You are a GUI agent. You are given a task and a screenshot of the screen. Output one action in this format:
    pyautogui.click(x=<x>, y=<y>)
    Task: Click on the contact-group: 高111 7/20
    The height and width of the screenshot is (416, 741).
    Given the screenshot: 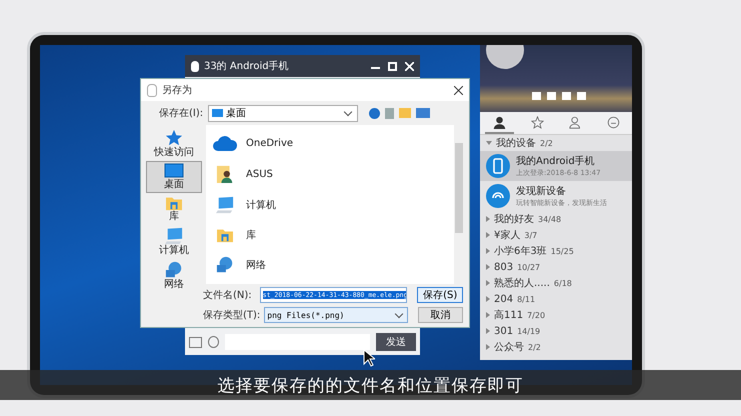 What is the action you would take?
    pyautogui.click(x=556, y=315)
    